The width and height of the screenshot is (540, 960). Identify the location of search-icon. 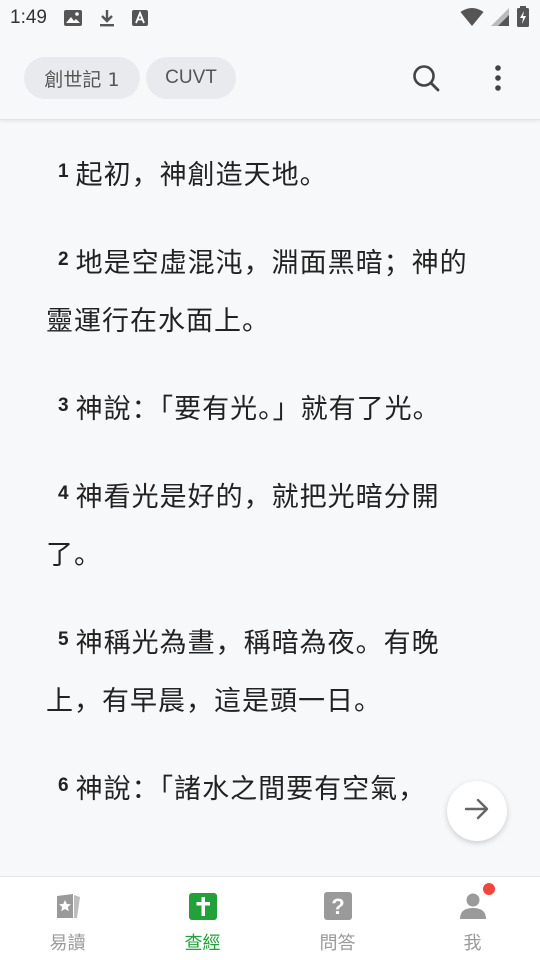
(426, 78).